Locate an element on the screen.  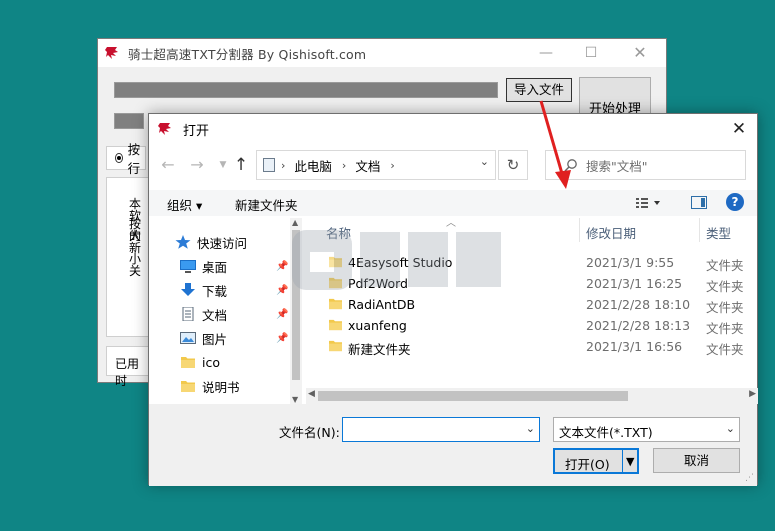
annotation-arrow is located at coordinates (555, 144).